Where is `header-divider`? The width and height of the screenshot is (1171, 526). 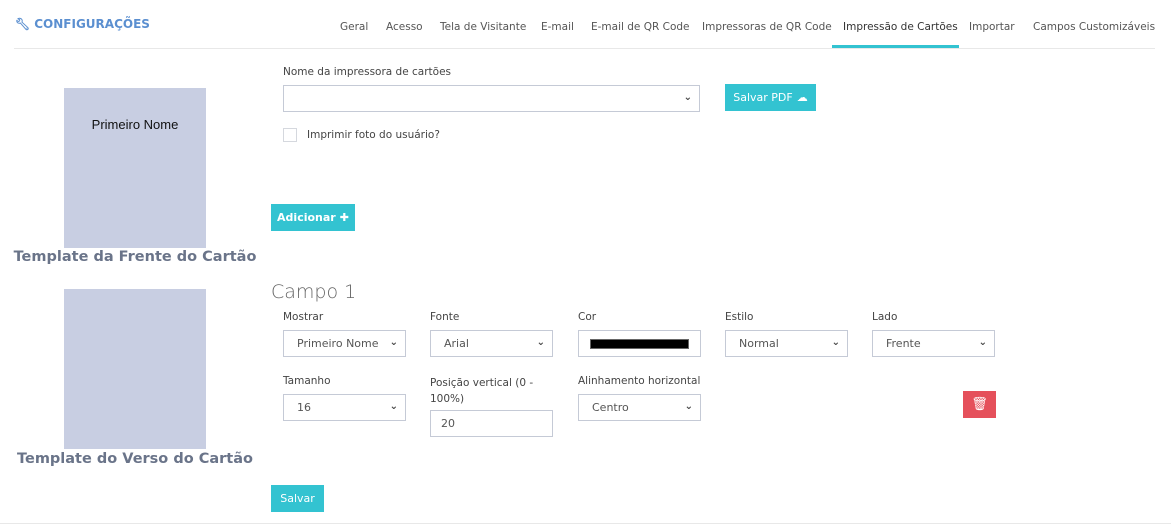 header-divider is located at coordinates (584, 48).